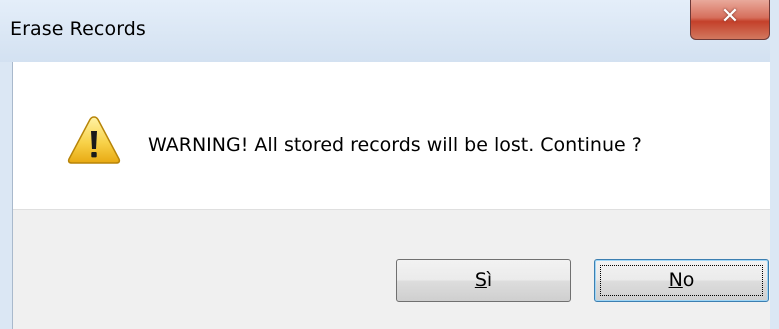 The image size is (779, 329). I want to click on no-button: No, so click(681, 280).